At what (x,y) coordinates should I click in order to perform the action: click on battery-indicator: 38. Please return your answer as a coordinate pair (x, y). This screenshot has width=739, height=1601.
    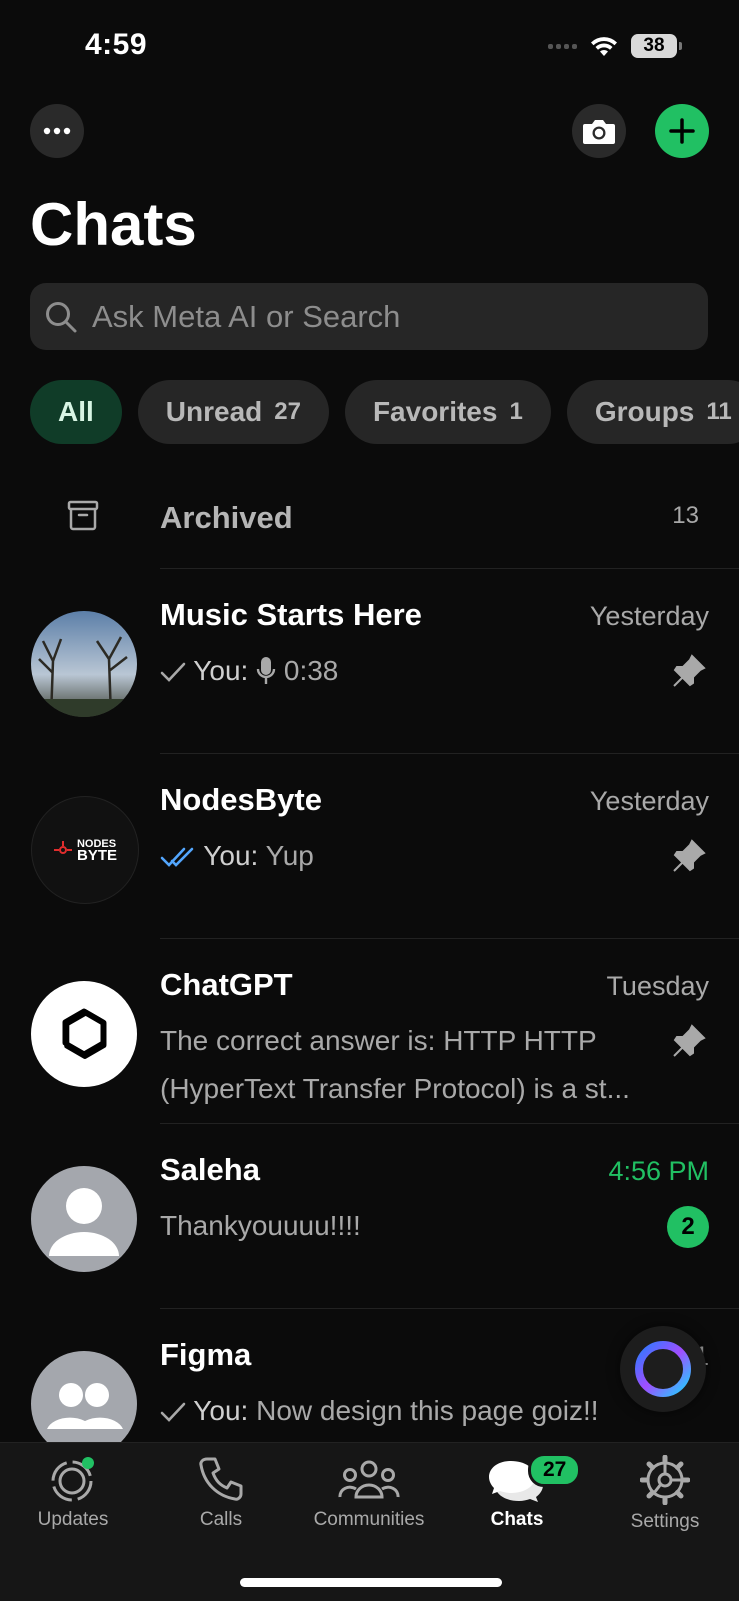
    Looking at the image, I should click on (656, 46).